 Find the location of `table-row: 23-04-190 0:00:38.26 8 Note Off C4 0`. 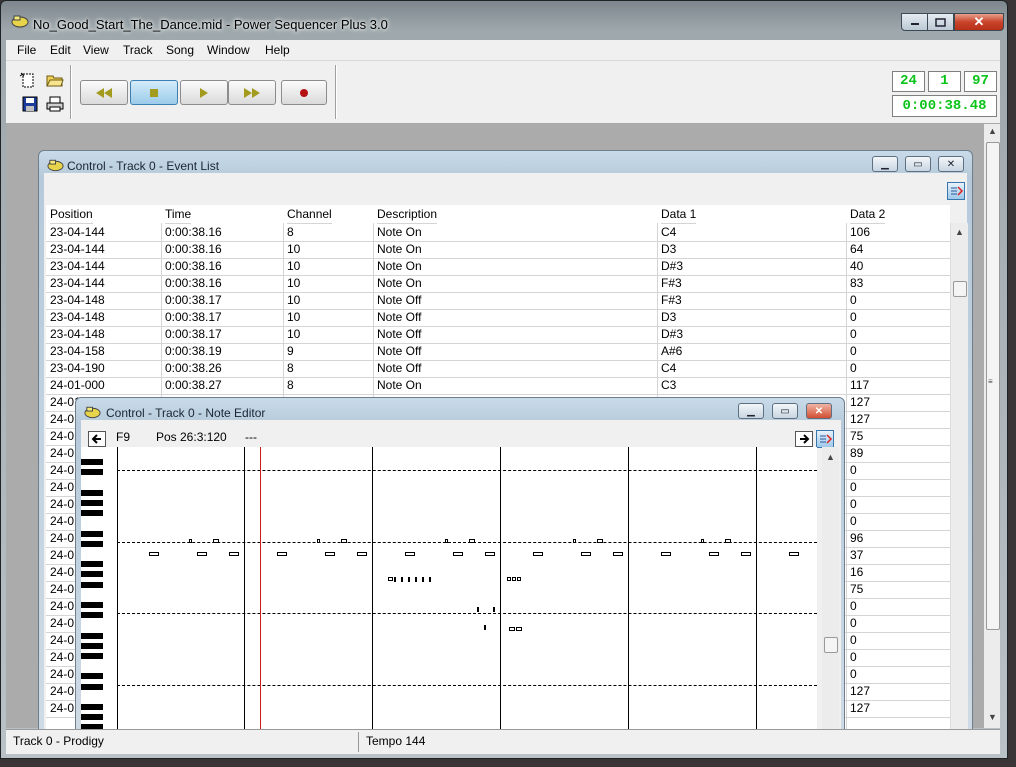

table-row: 23-04-190 0:00:38.26 8 Note Off C4 0 is located at coordinates (498, 369).